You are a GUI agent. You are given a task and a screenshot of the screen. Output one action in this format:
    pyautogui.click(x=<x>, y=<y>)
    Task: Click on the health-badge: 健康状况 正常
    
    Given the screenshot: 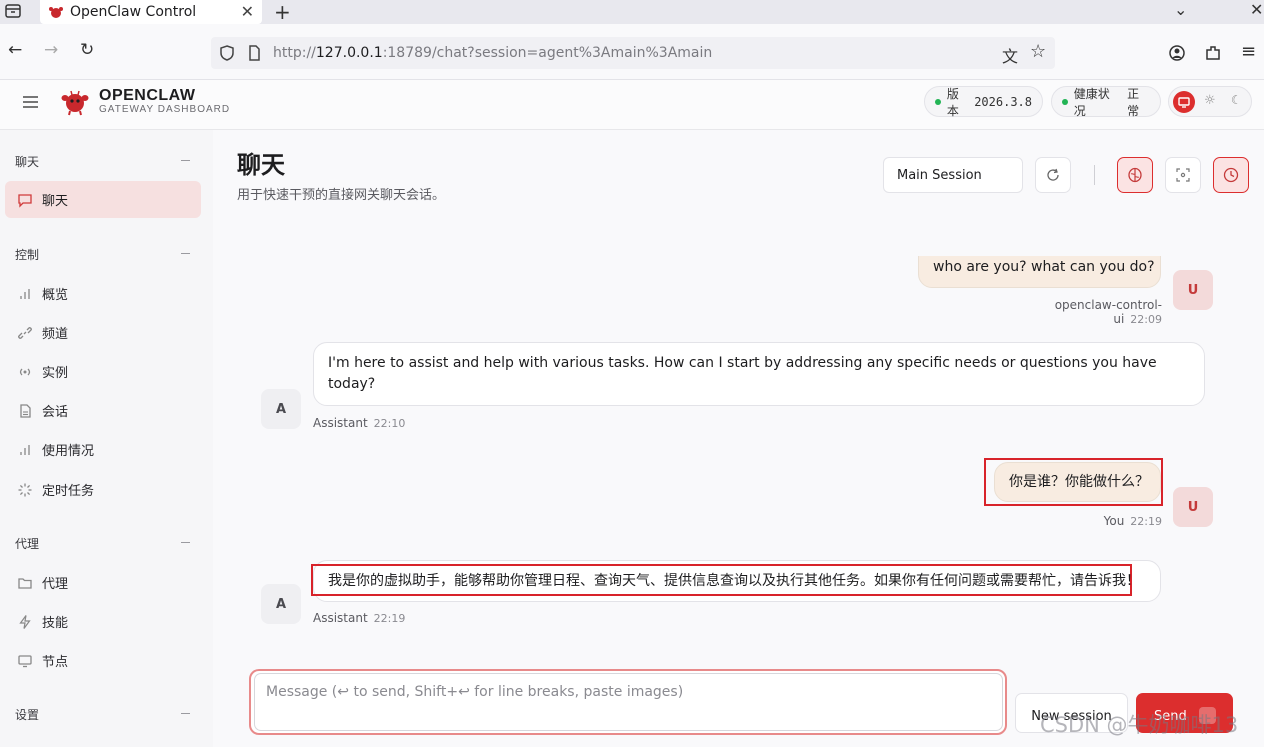 What is the action you would take?
    pyautogui.click(x=1106, y=102)
    